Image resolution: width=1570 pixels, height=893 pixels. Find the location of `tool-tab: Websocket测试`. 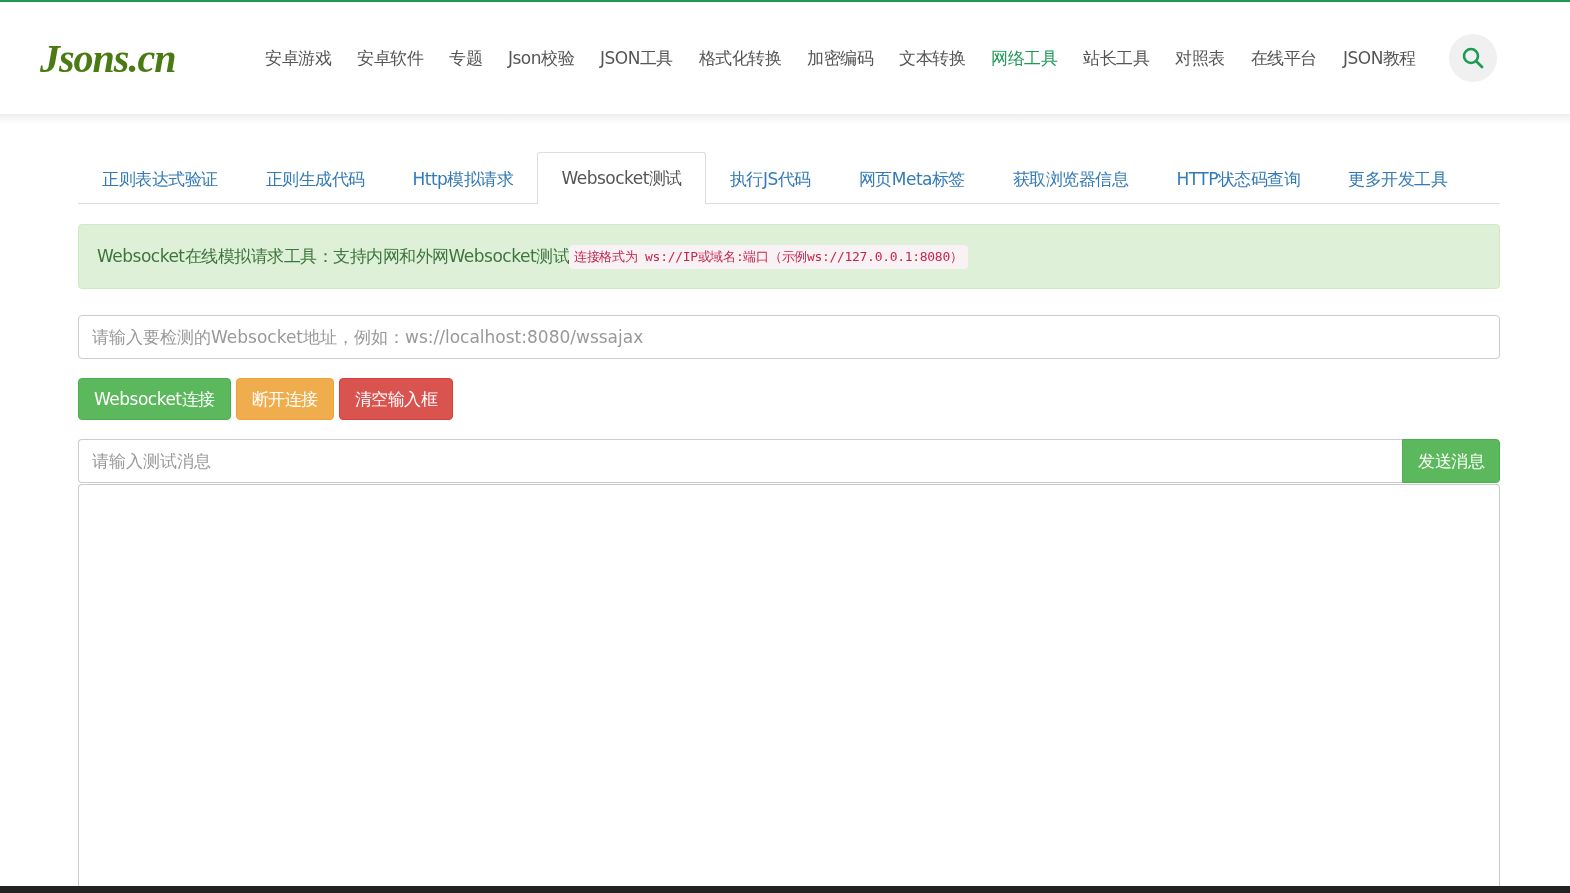

tool-tab: Websocket测试 is located at coordinates (621, 178).